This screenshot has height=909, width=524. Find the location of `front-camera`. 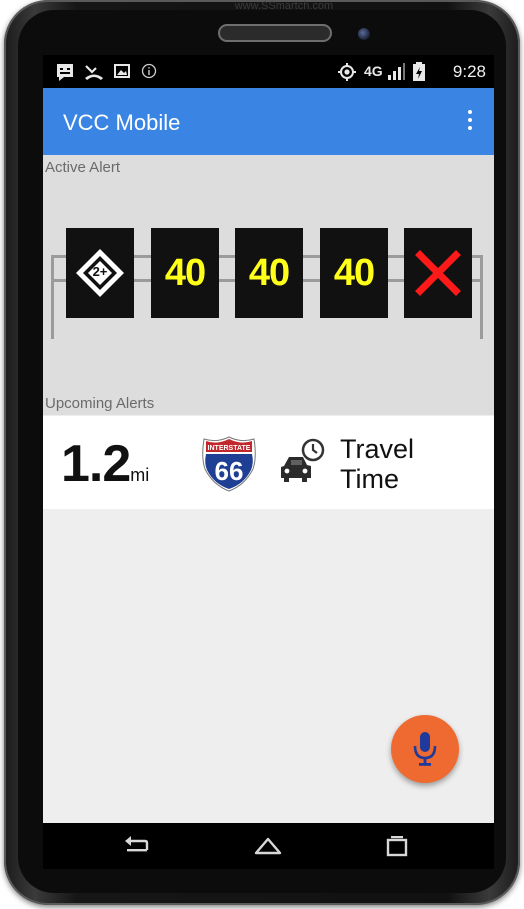

front-camera is located at coordinates (364, 34).